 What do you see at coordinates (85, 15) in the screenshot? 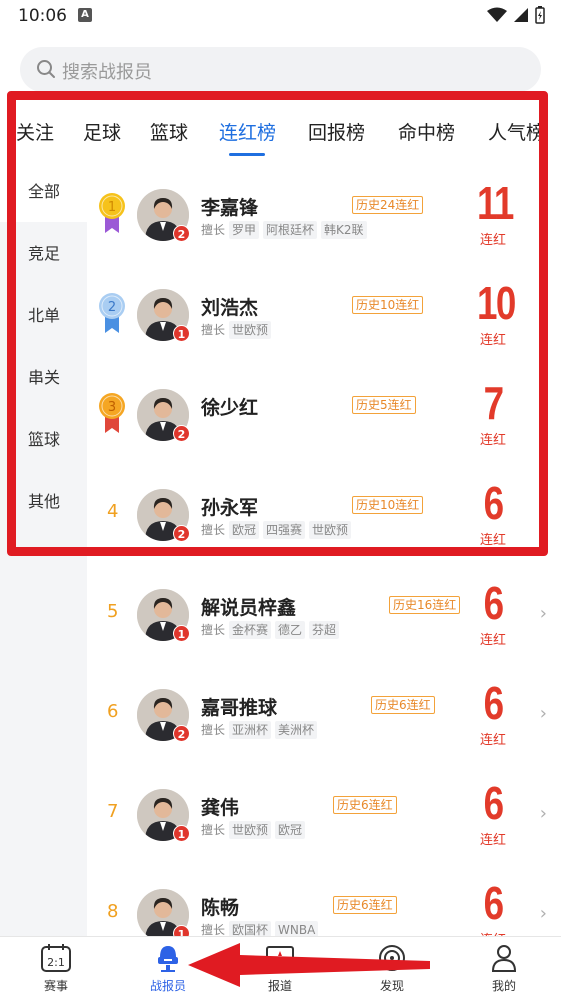
I see `notification-a-icon: A` at bounding box center [85, 15].